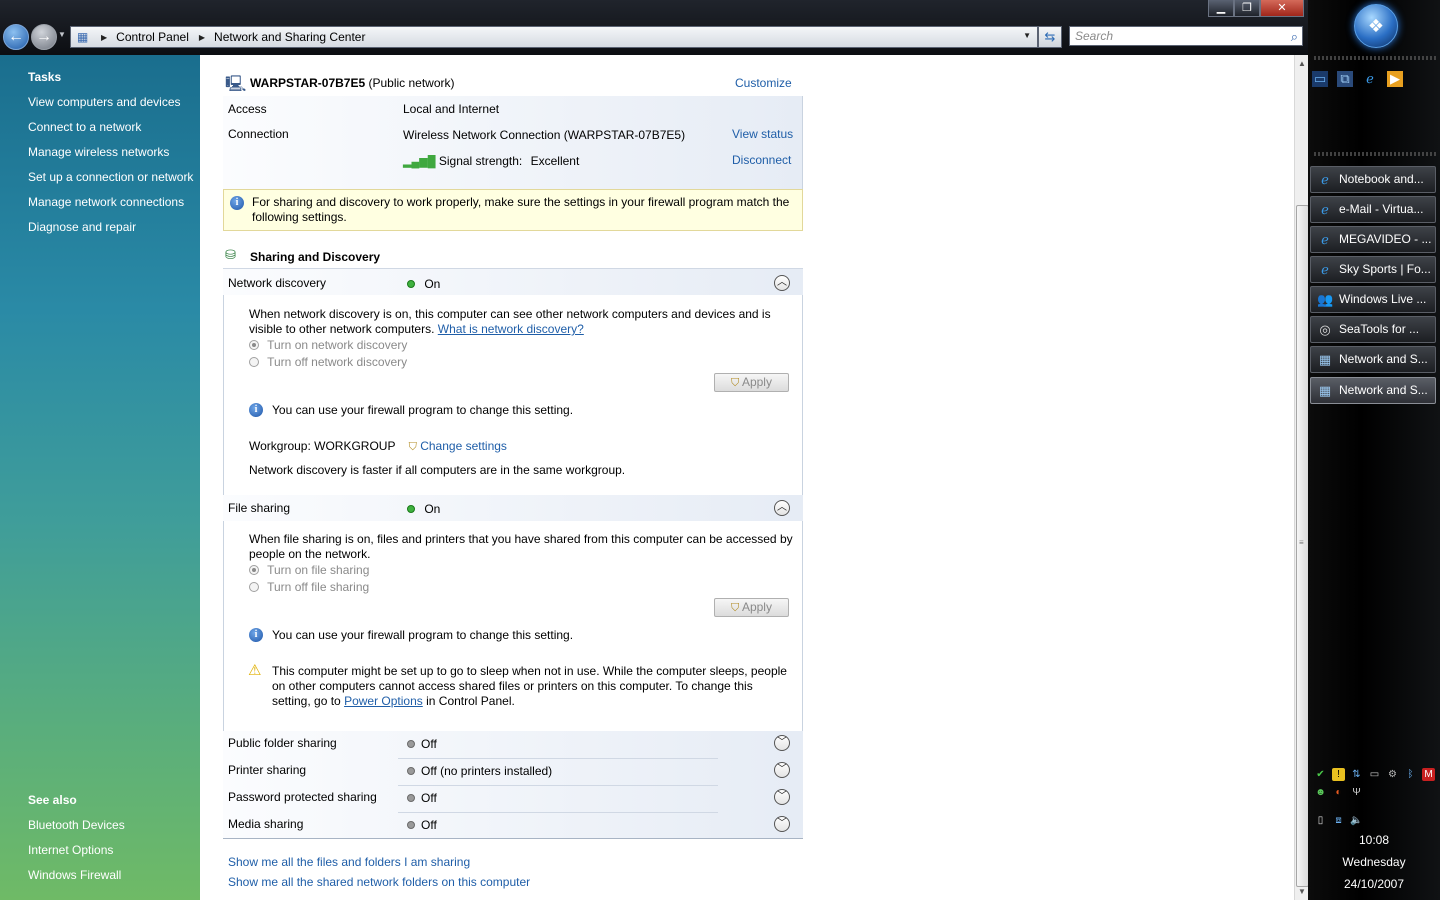  Describe the element at coordinates (254, 587) in the screenshot. I see `turn-off-file-sharing-radio` at that location.